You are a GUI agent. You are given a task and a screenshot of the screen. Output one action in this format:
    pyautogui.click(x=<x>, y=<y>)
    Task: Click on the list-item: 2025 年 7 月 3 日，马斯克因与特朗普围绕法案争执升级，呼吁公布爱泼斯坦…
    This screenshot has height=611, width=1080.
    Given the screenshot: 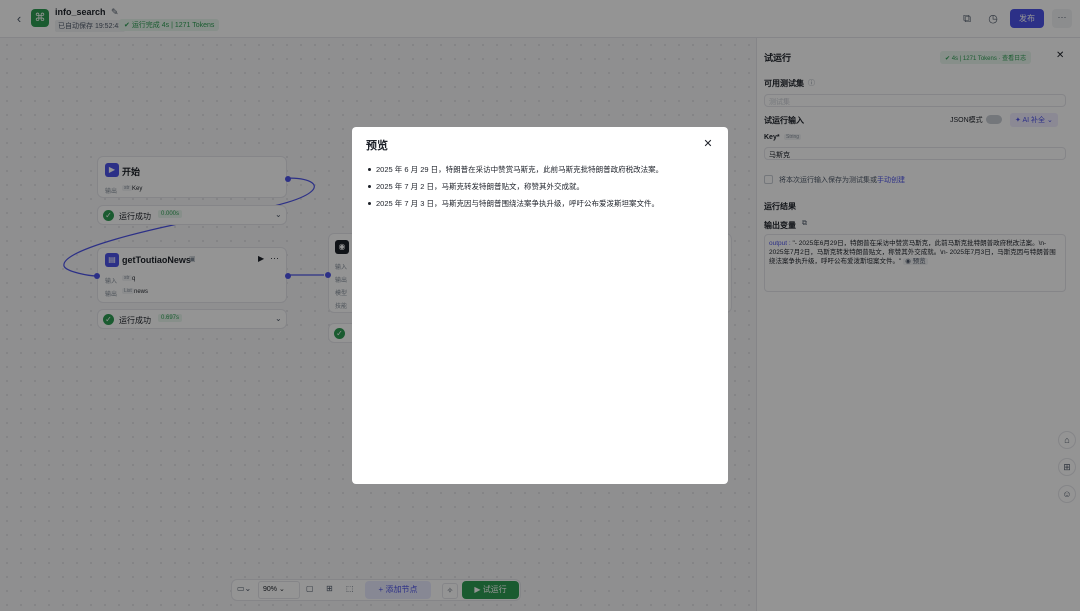 What is the action you would take?
    pyautogui.click(x=541, y=203)
    